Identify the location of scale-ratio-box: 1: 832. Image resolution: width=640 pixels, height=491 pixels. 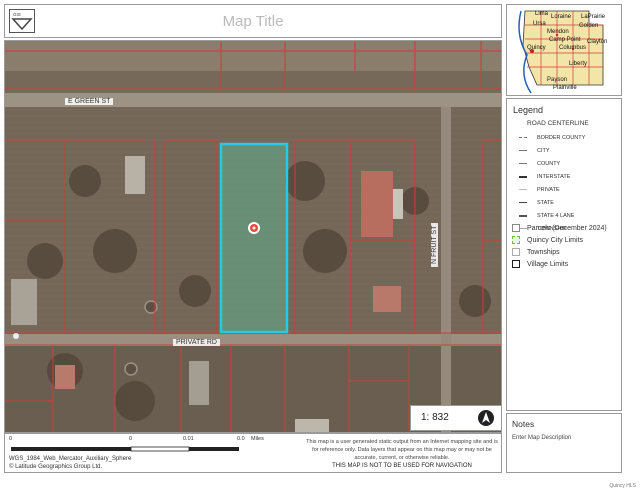
(456, 418).